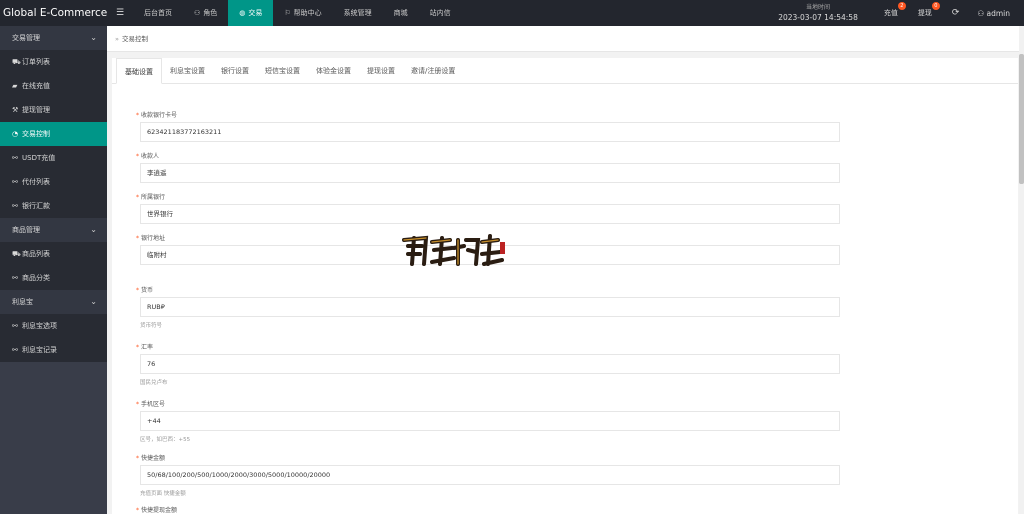  I want to click on menu-toggle-icon: ☰, so click(120, 13).